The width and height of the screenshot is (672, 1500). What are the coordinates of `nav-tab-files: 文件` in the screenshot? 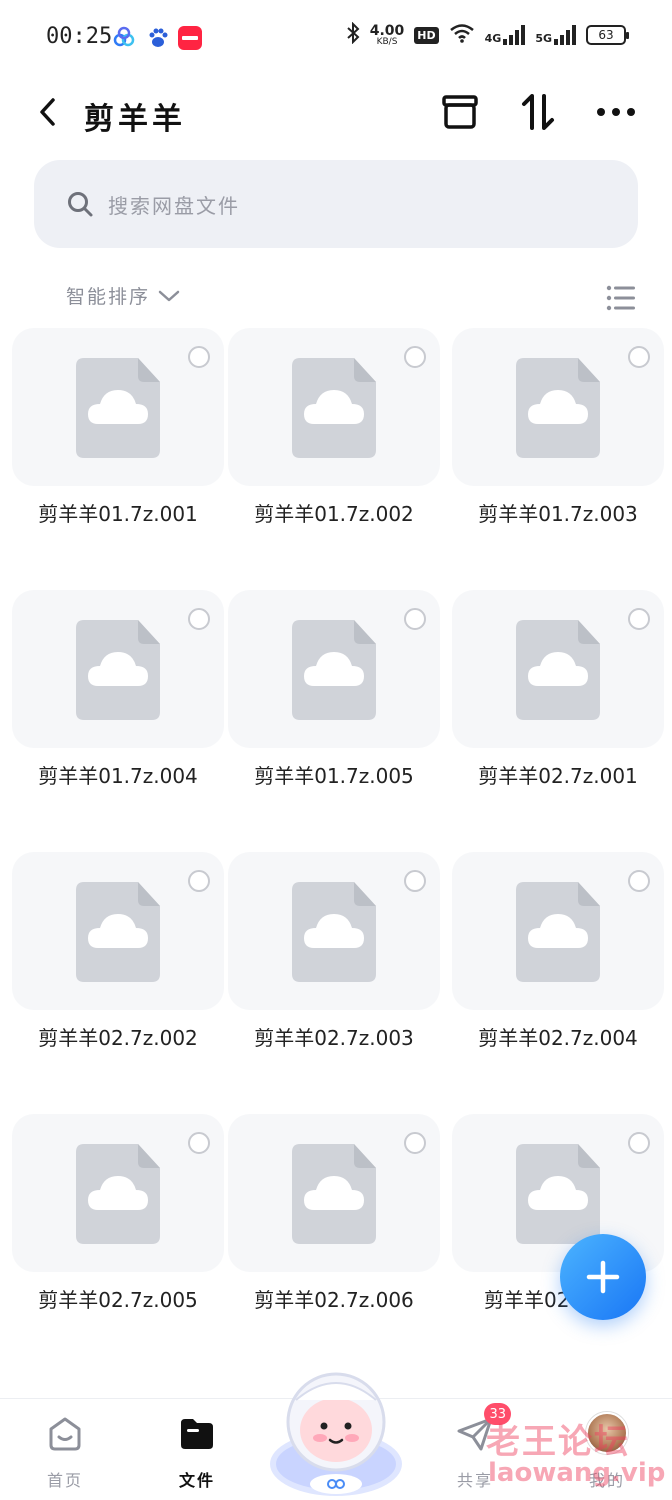 It's located at (197, 1452).